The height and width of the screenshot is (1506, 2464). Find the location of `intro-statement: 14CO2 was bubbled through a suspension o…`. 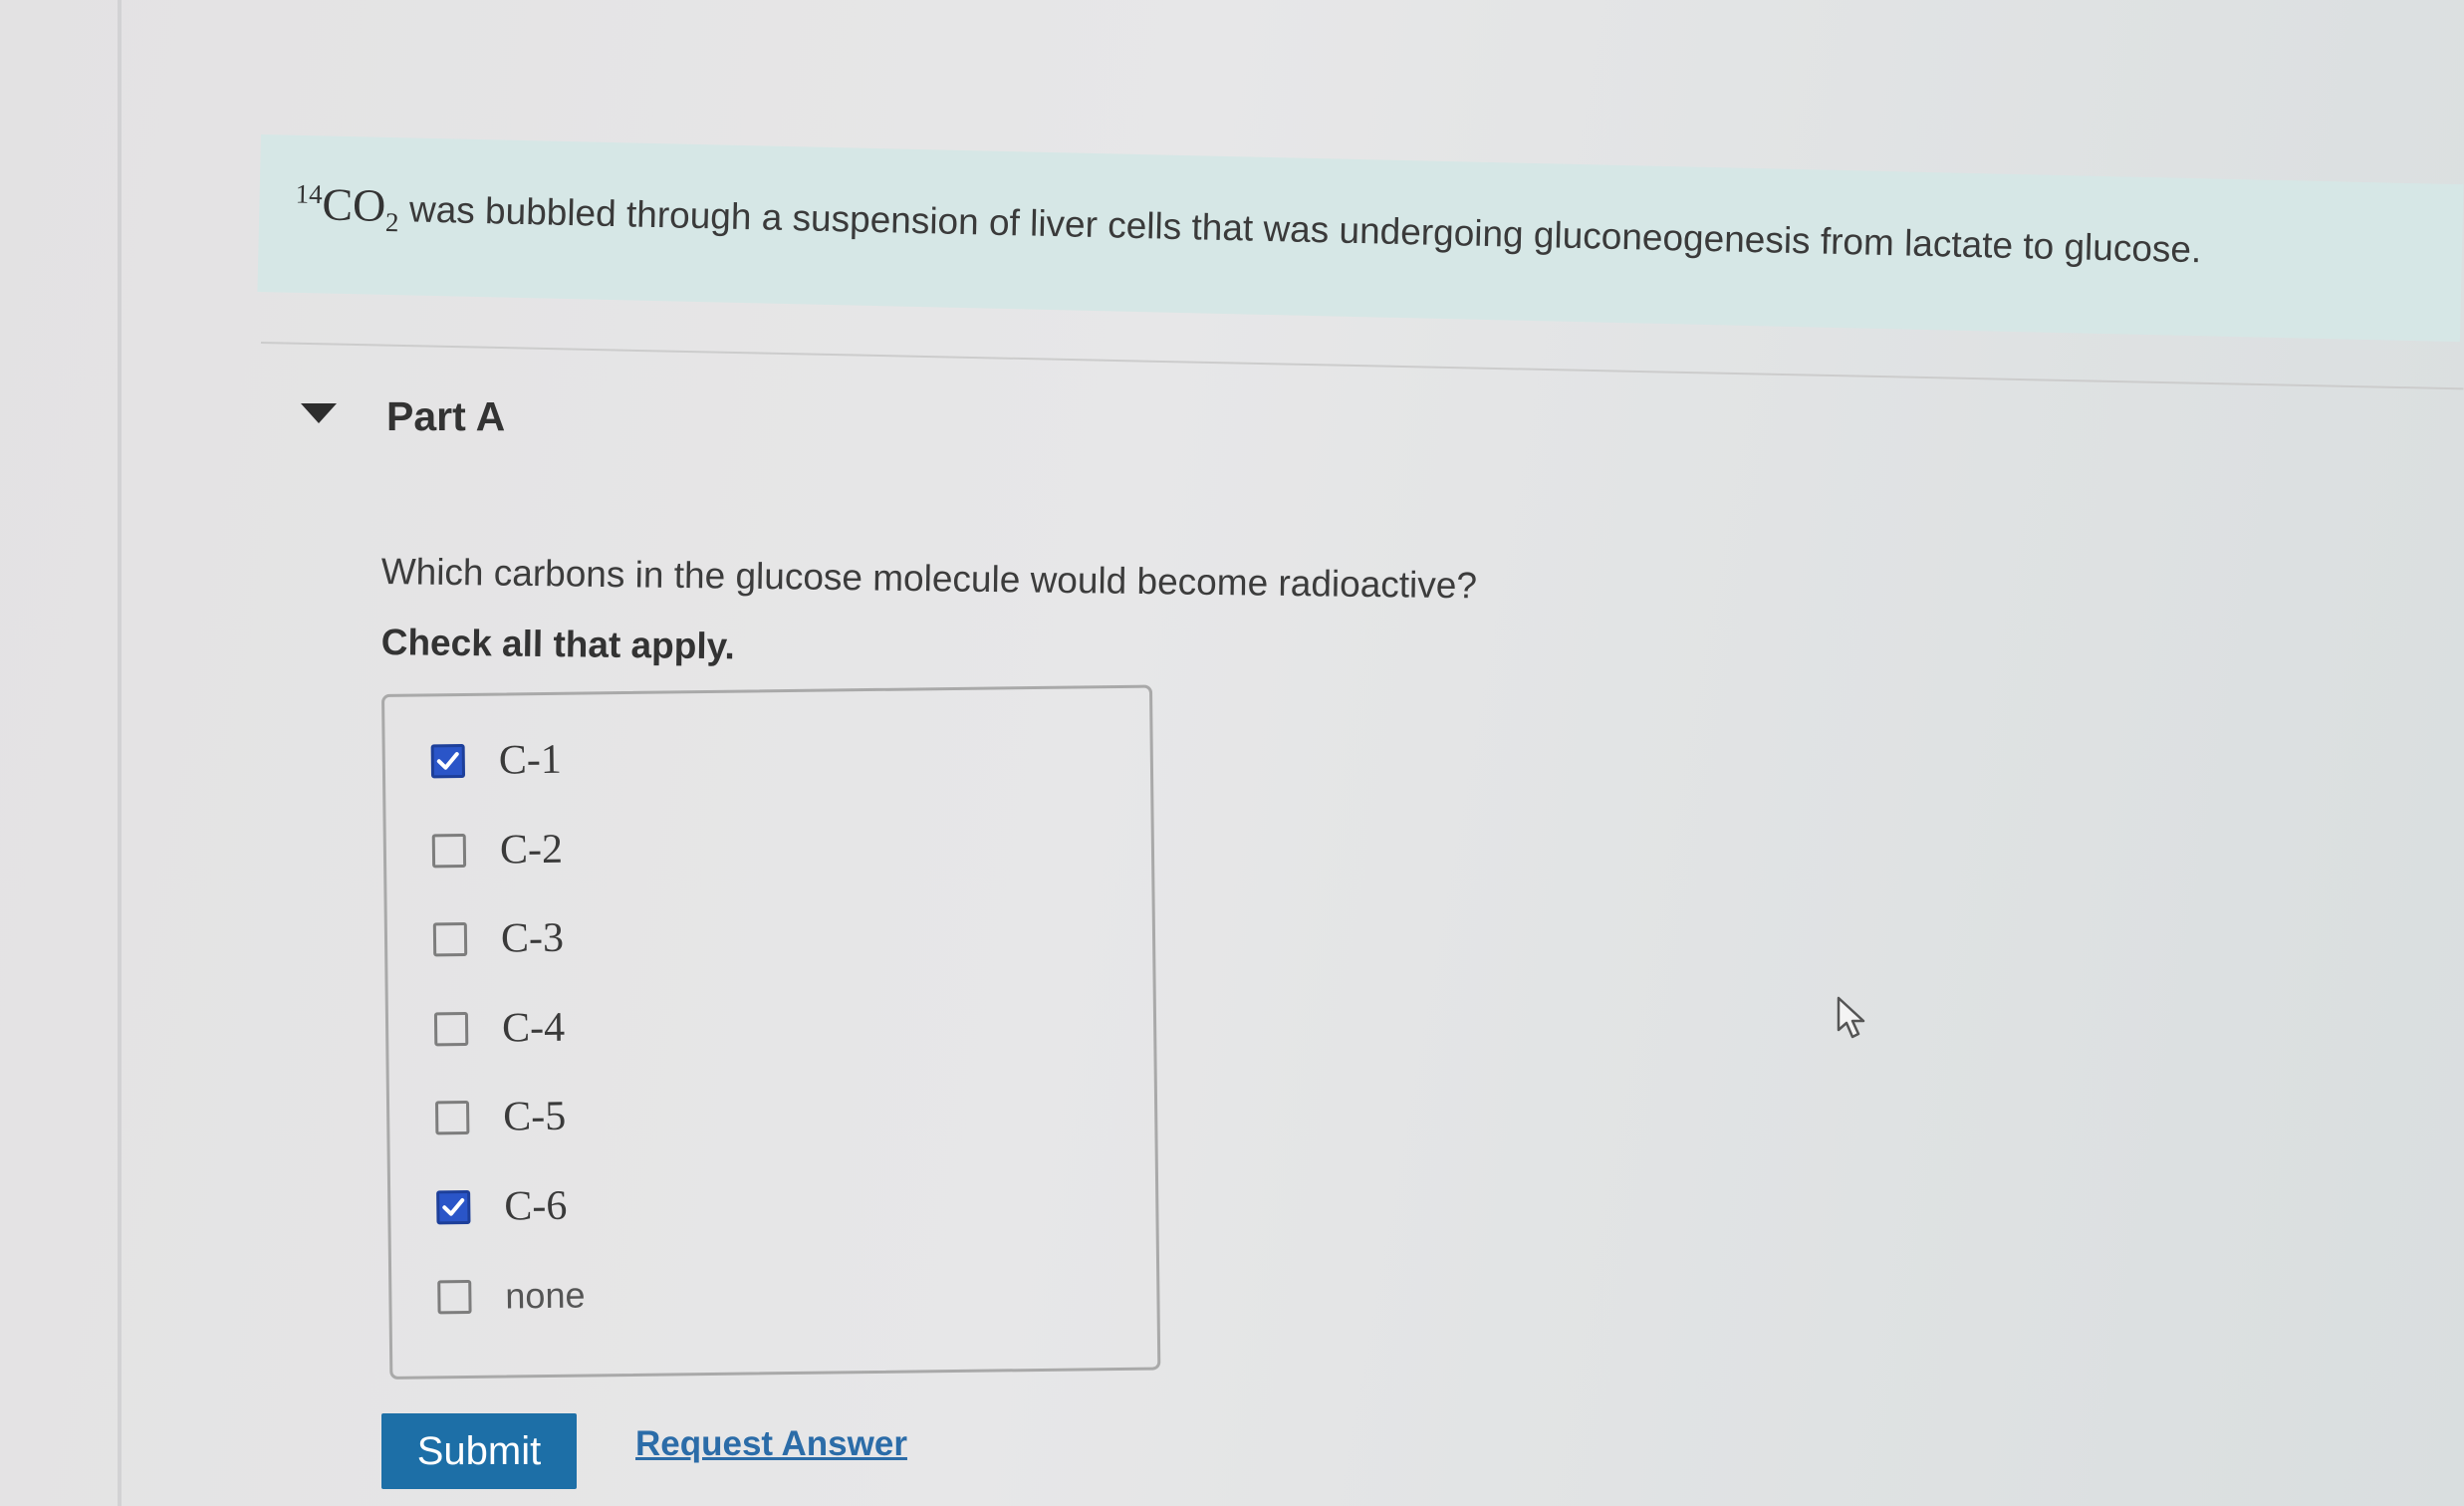

intro-statement: 14CO2 was bubbled through a suspension o… is located at coordinates (1248, 228).